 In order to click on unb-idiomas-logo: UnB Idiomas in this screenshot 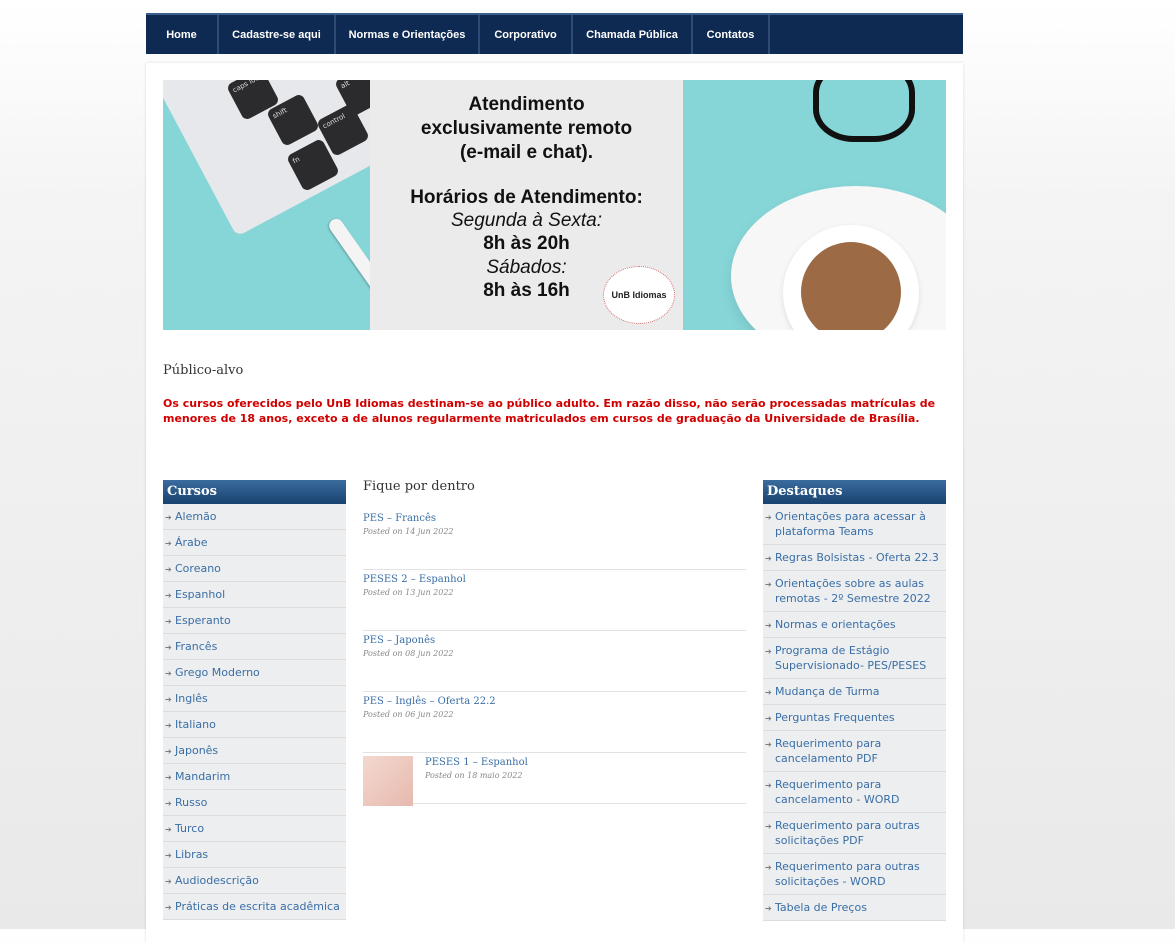, I will do `click(639, 295)`.